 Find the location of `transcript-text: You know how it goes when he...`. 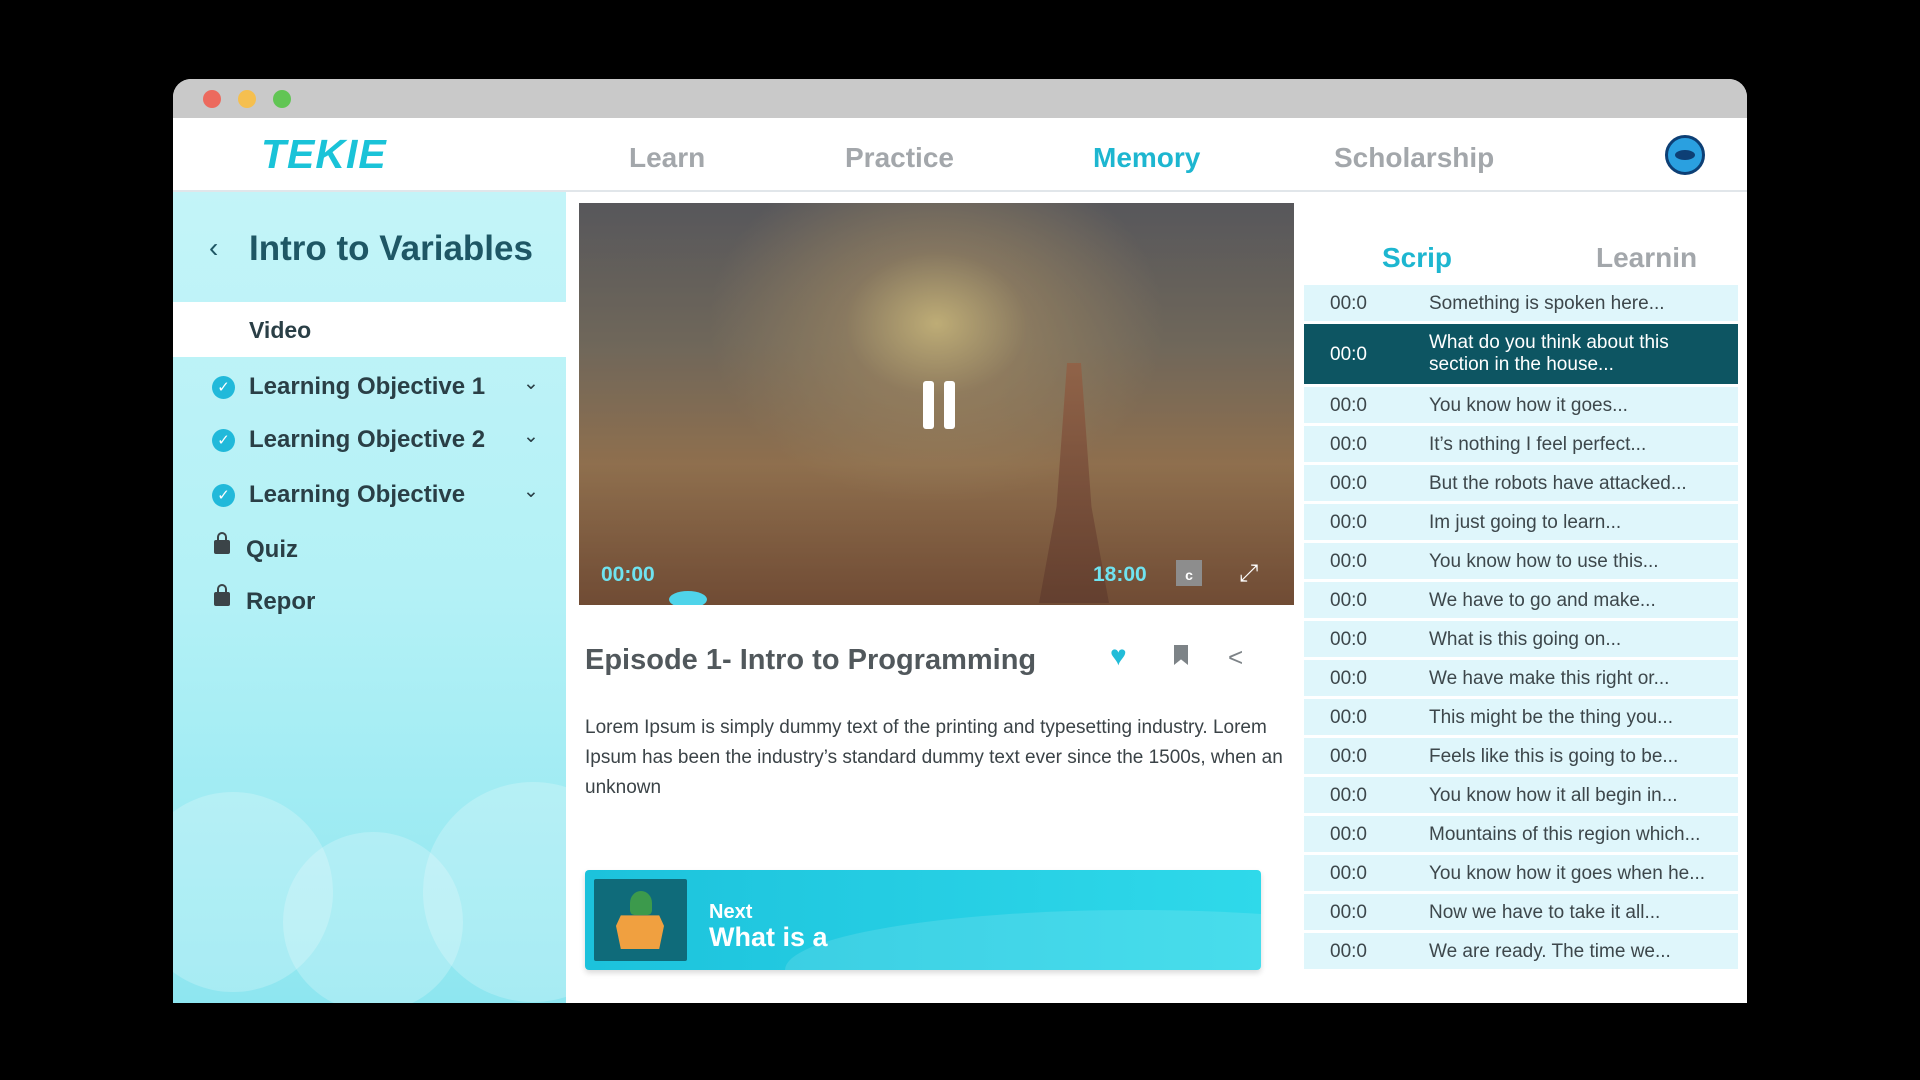

transcript-text: You know how it goes when he... is located at coordinates (1567, 873).